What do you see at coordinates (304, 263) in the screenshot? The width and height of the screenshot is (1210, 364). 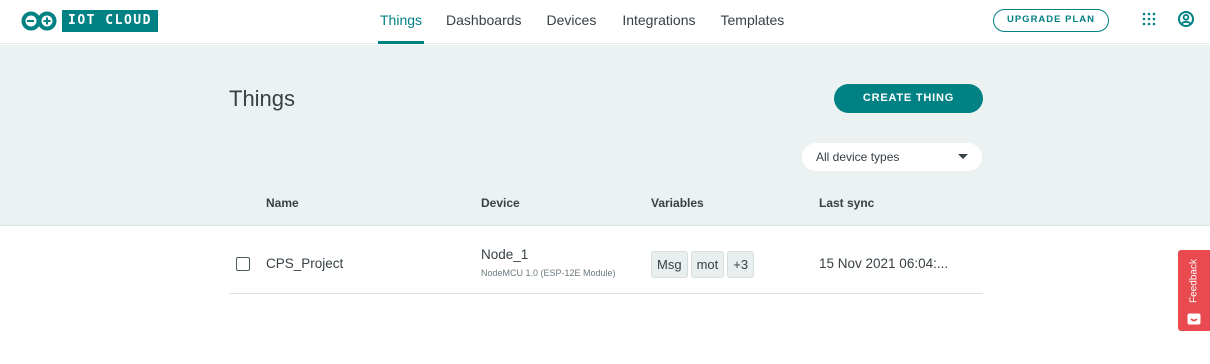 I see `thing-name: CPS_Project` at bounding box center [304, 263].